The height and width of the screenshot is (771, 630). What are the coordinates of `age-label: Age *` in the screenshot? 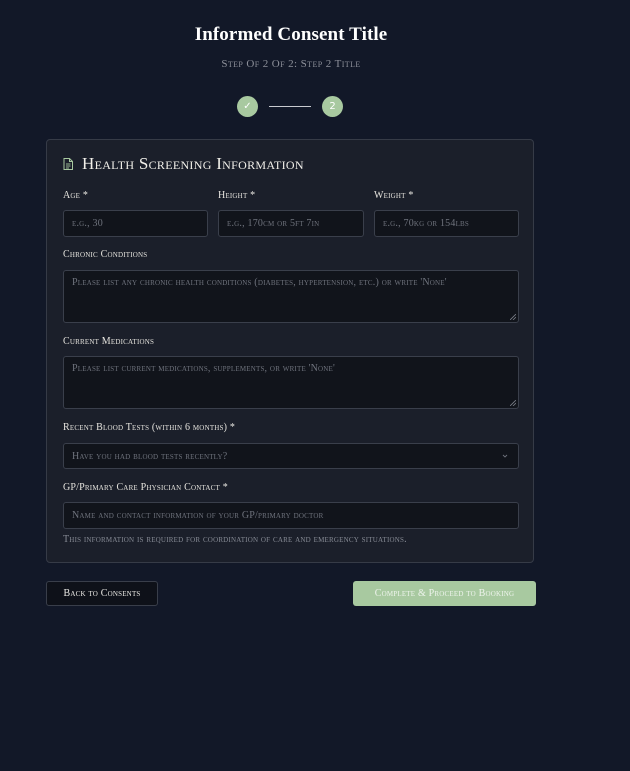 It's located at (76, 195).